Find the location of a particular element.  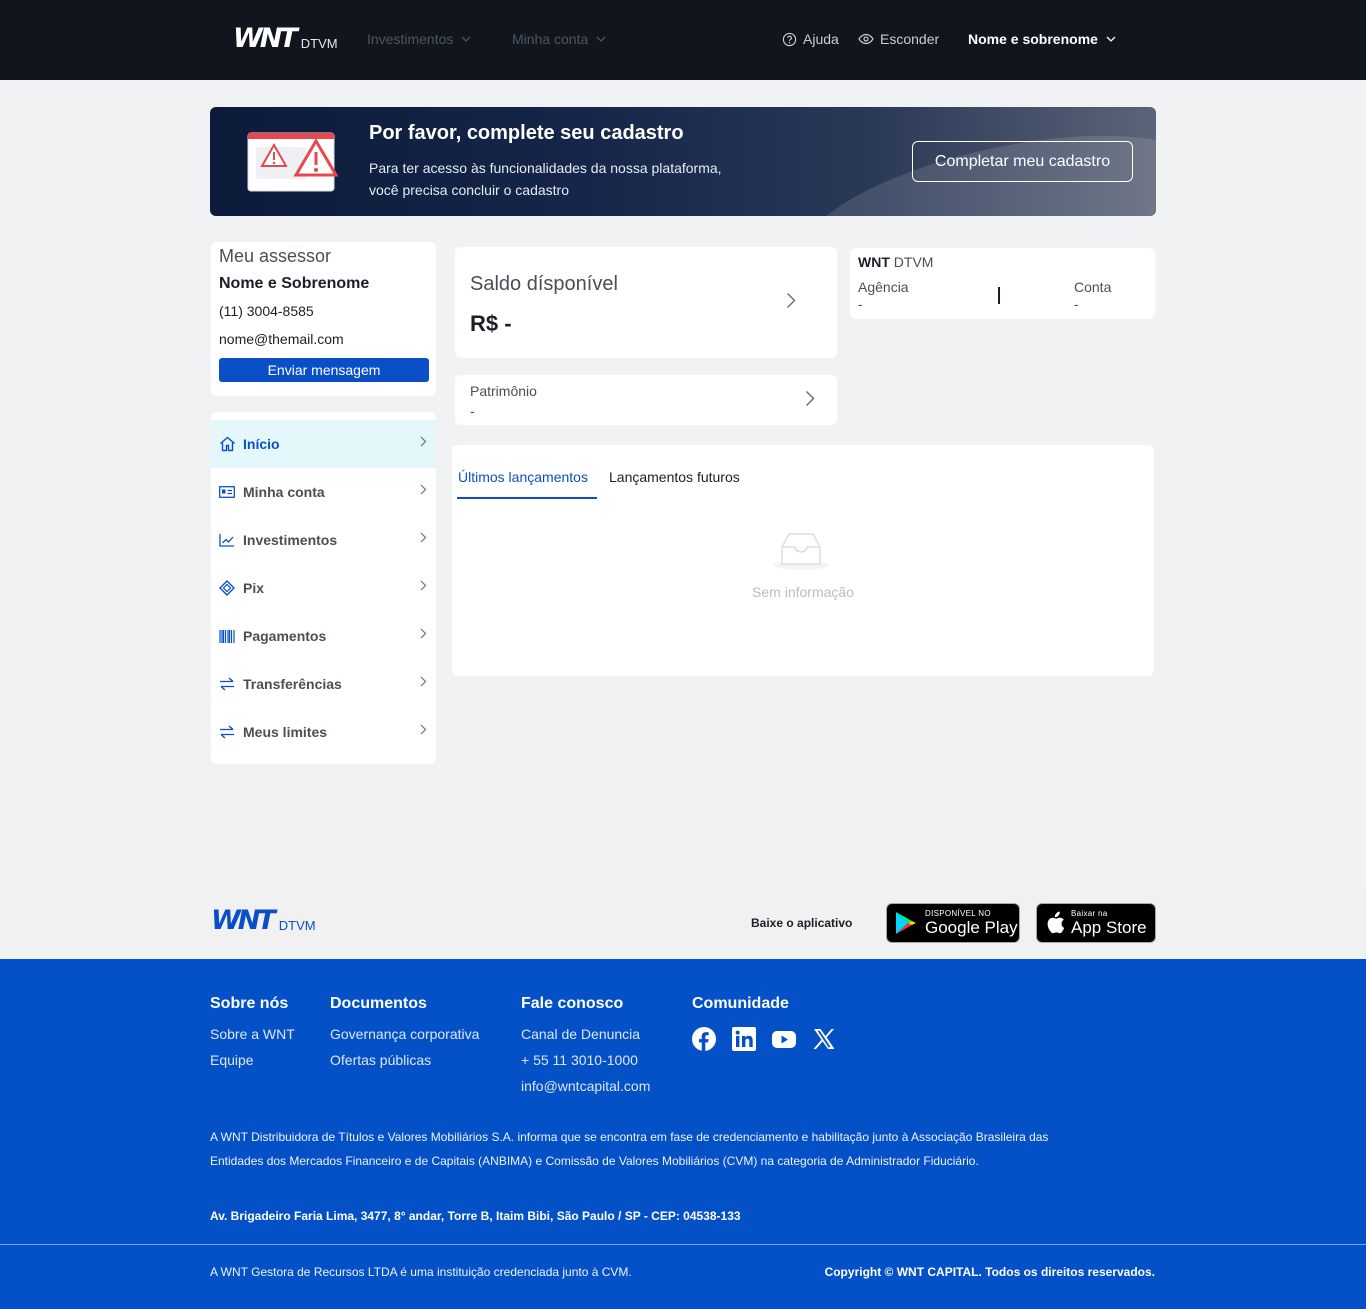

sidebar-item-minha-conta: Minha conta is located at coordinates (323, 492).